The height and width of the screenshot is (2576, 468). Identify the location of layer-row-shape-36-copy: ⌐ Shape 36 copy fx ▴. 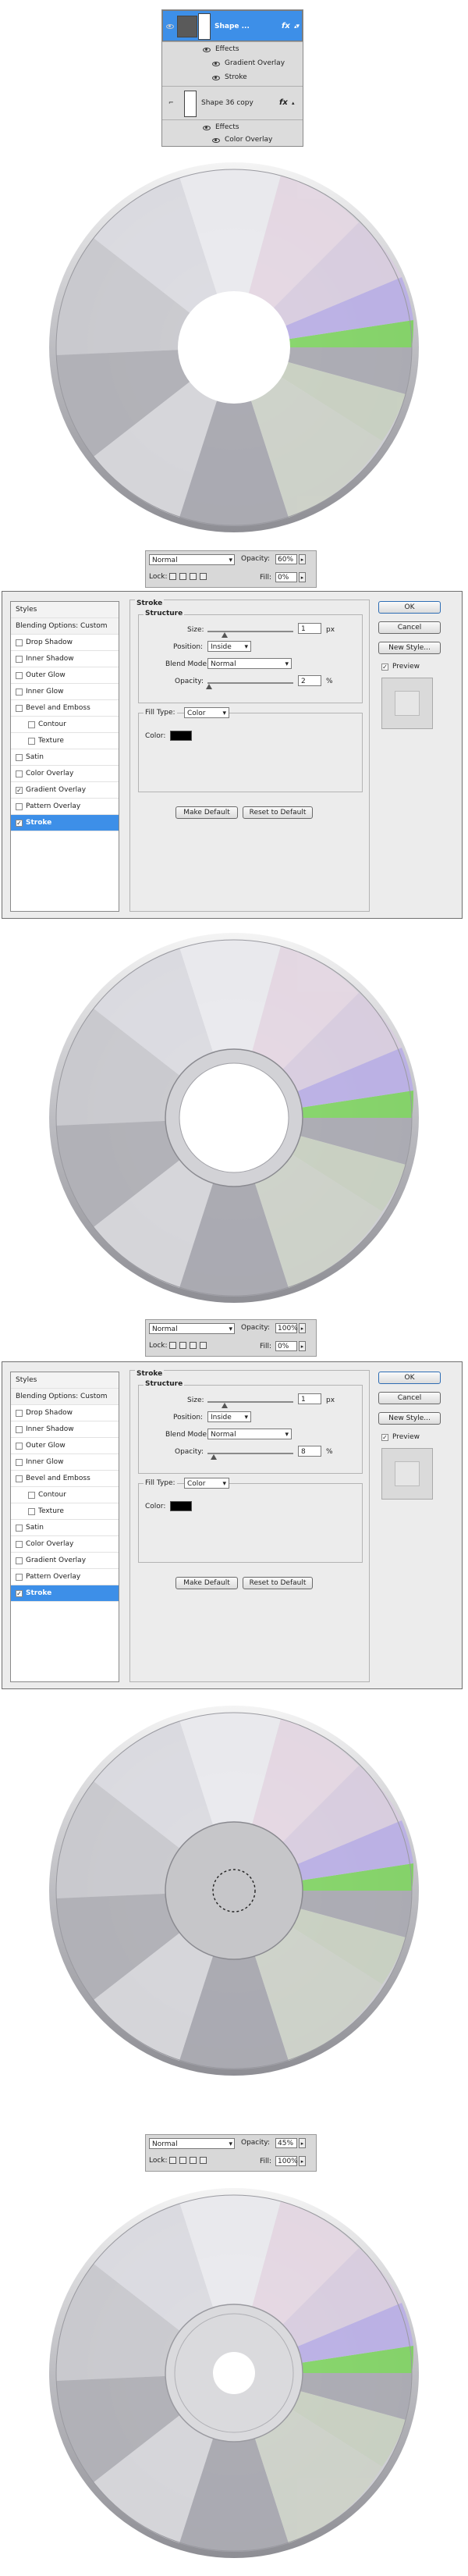
(233, 103).